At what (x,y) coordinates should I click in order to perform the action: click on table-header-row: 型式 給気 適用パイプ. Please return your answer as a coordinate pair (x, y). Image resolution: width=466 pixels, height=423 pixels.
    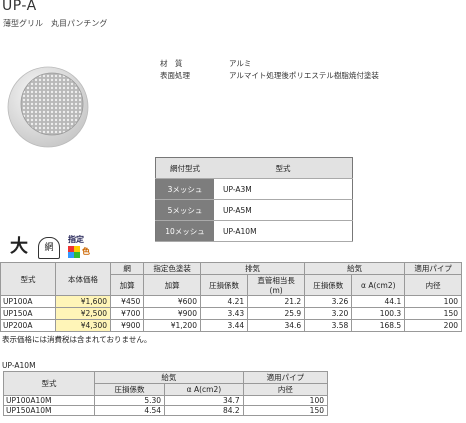
    Looking at the image, I should click on (166, 383).